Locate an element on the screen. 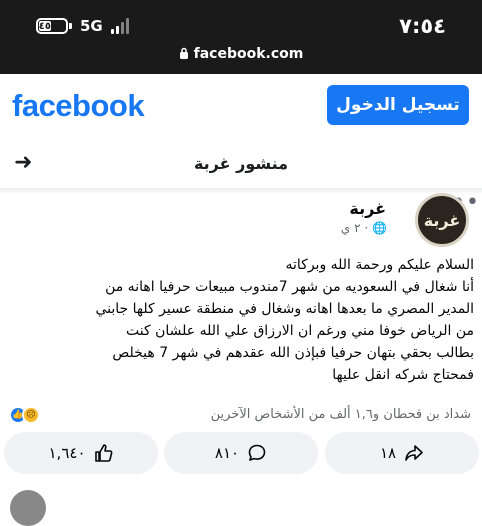 This screenshot has width=482, height=526. status-indicators: ٤٥ 5G is located at coordinates (82, 26).